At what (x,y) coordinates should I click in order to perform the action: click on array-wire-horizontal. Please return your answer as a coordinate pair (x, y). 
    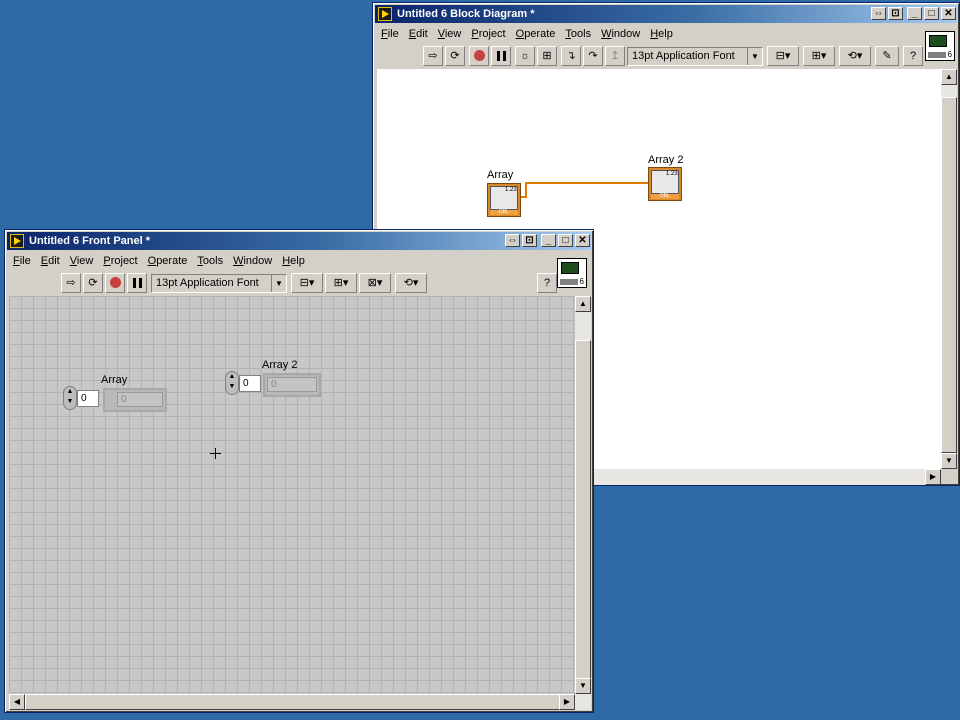
    Looking at the image, I should click on (587, 183).